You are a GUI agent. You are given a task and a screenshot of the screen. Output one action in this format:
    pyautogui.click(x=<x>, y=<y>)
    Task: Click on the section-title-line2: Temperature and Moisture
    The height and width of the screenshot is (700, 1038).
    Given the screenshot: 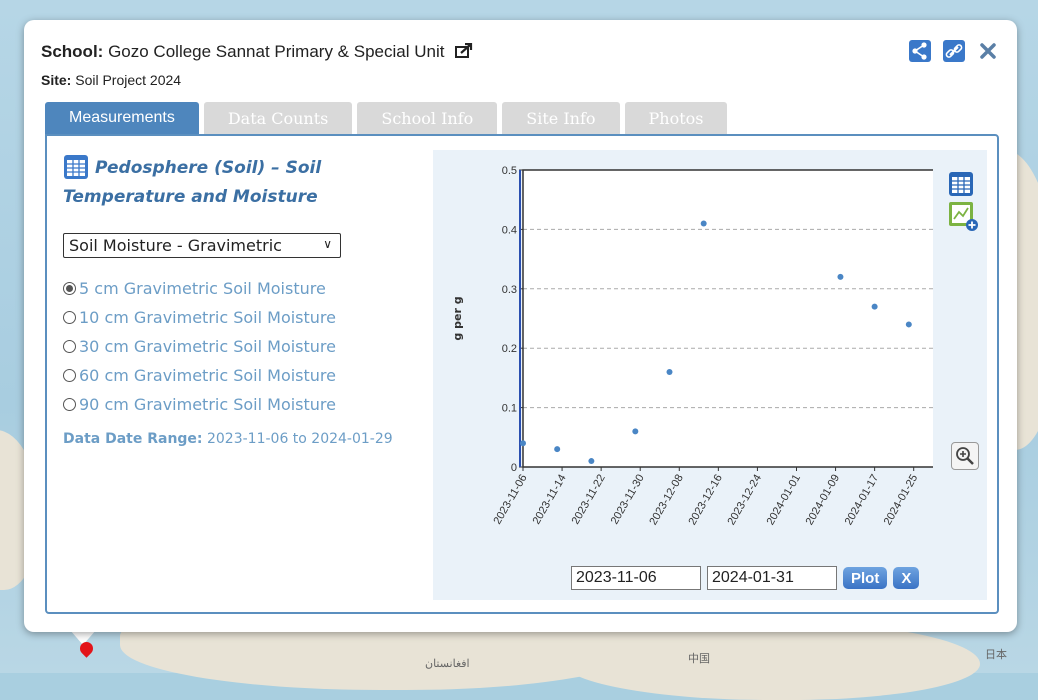 What is the action you would take?
    pyautogui.click(x=190, y=197)
    